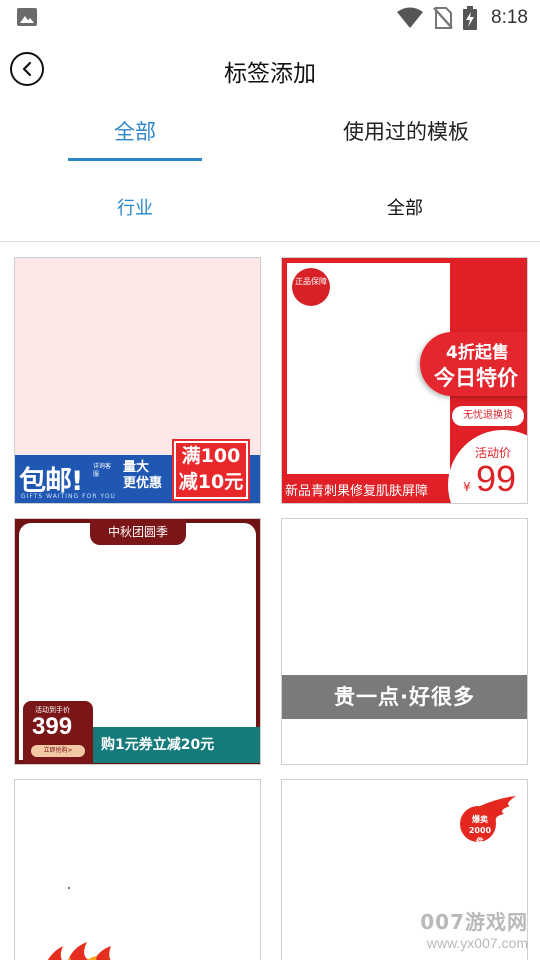 The width and height of the screenshot is (540, 960). I want to click on template-card, so click(137, 869).